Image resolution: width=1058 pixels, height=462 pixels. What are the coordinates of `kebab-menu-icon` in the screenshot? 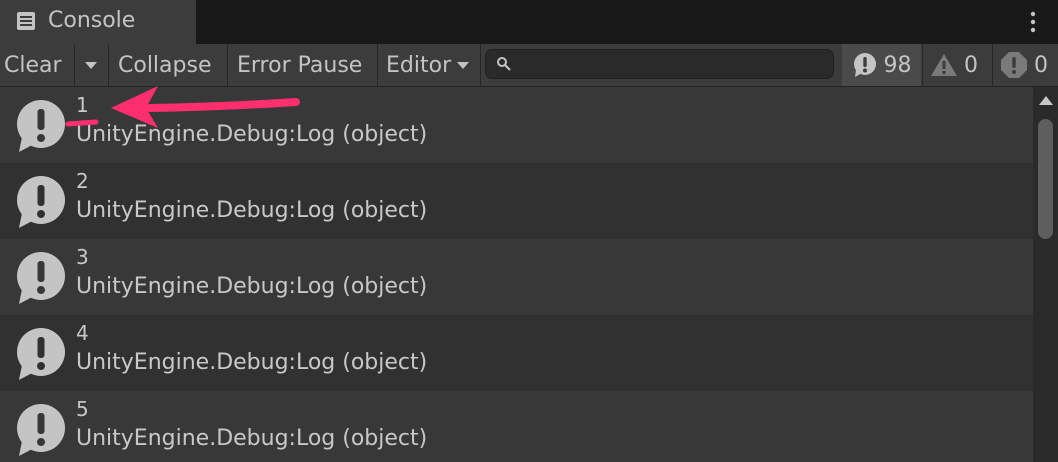 It's located at (1033, 22).